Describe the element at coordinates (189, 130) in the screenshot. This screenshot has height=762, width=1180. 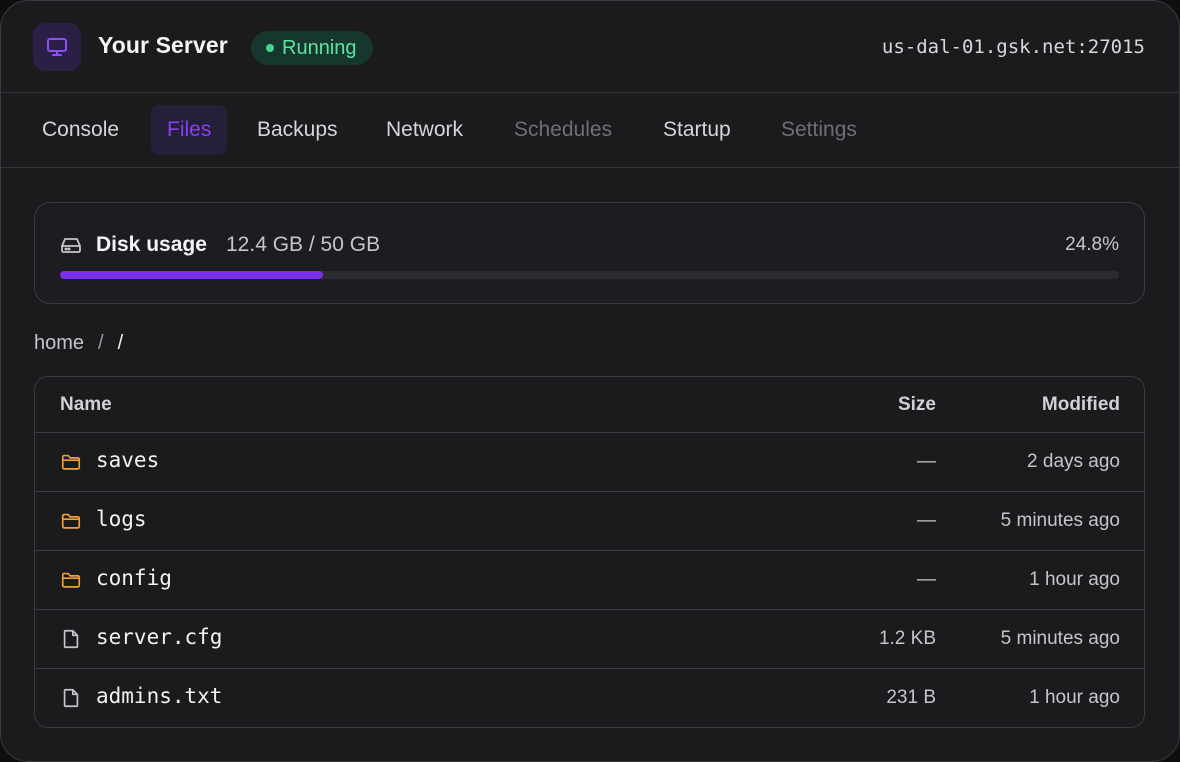
I see `tab-files: Files` at that location.